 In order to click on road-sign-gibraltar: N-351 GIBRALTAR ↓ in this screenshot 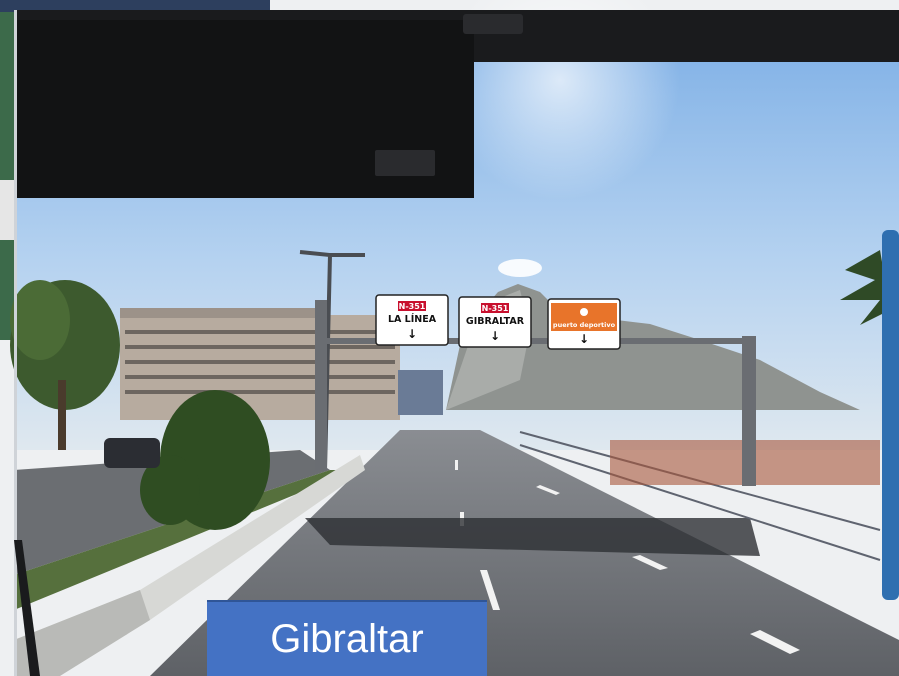, I will do `click(495, 322)`.